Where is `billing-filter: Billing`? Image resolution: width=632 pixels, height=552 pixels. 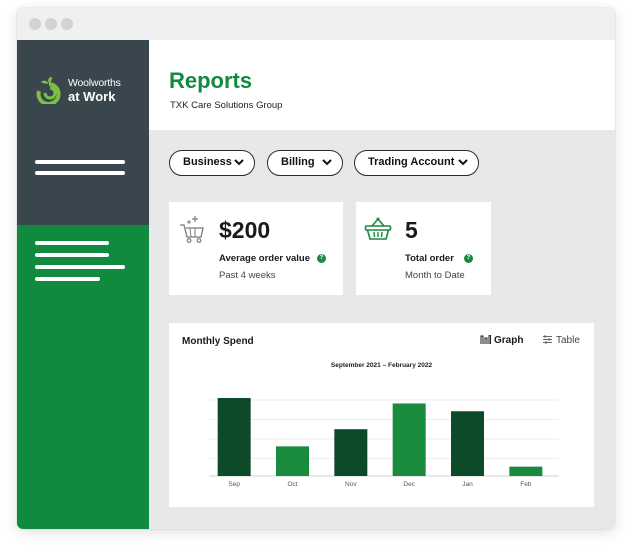
billing-filter: Billing is located at coordinates (305, 163).